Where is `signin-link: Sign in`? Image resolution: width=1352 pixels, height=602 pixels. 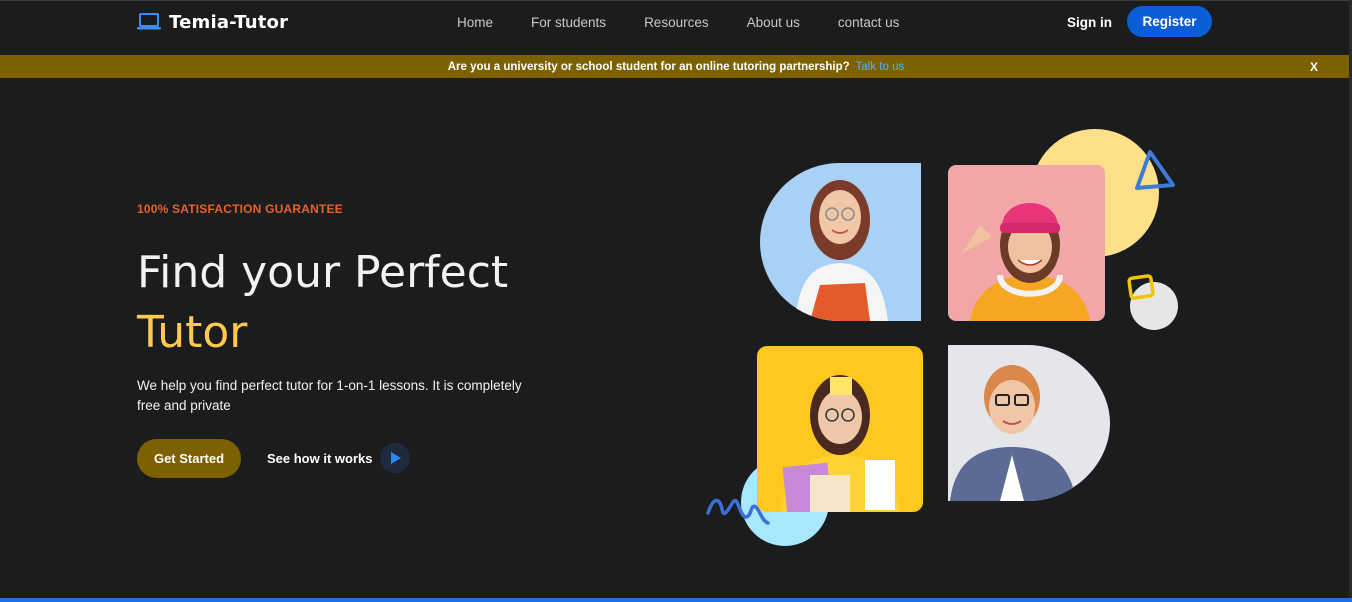
signin-link: Sign in is located at coordinates (1089, 22).